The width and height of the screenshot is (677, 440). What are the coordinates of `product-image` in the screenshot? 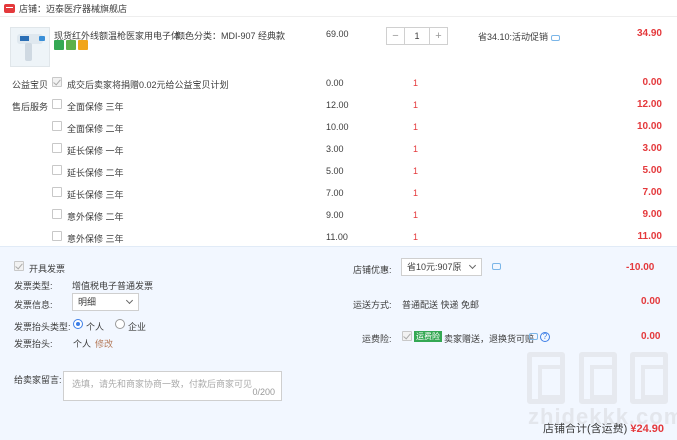 It's located at (30, 47).